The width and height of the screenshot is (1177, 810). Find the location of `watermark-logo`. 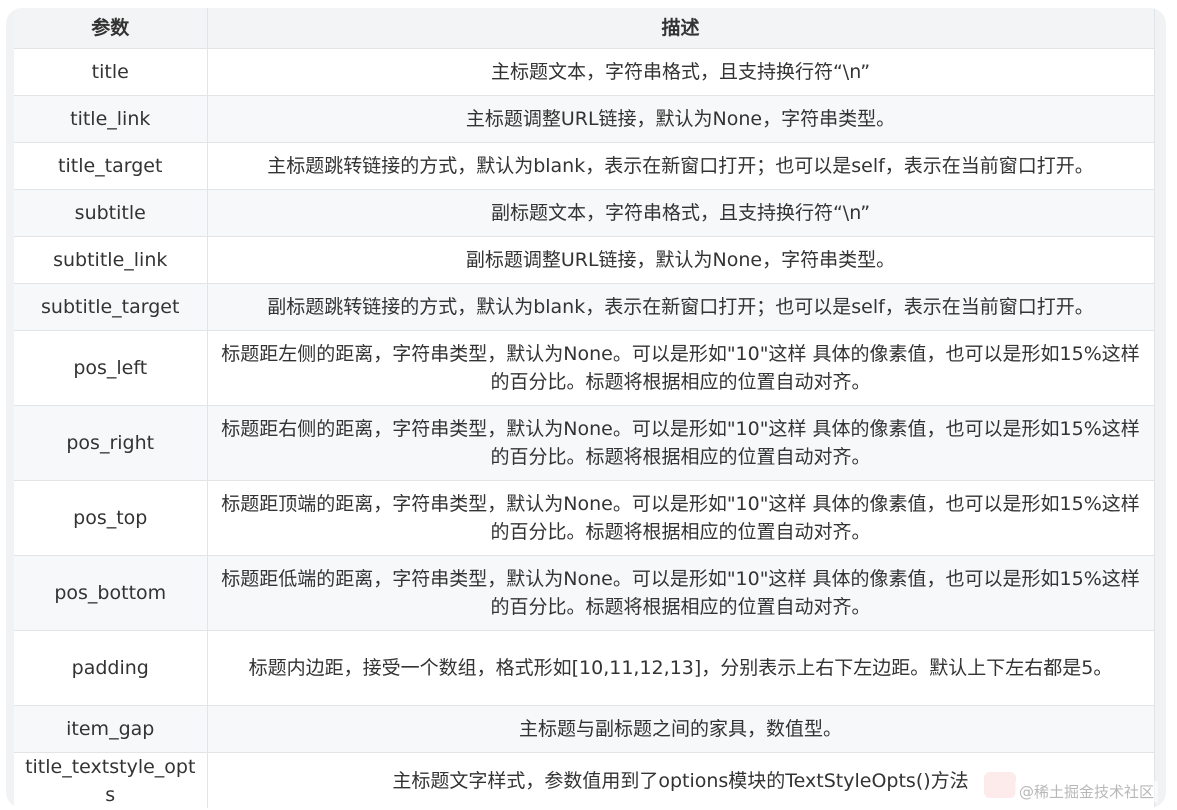

watermark-logo is located at coordinates (1000, 785).